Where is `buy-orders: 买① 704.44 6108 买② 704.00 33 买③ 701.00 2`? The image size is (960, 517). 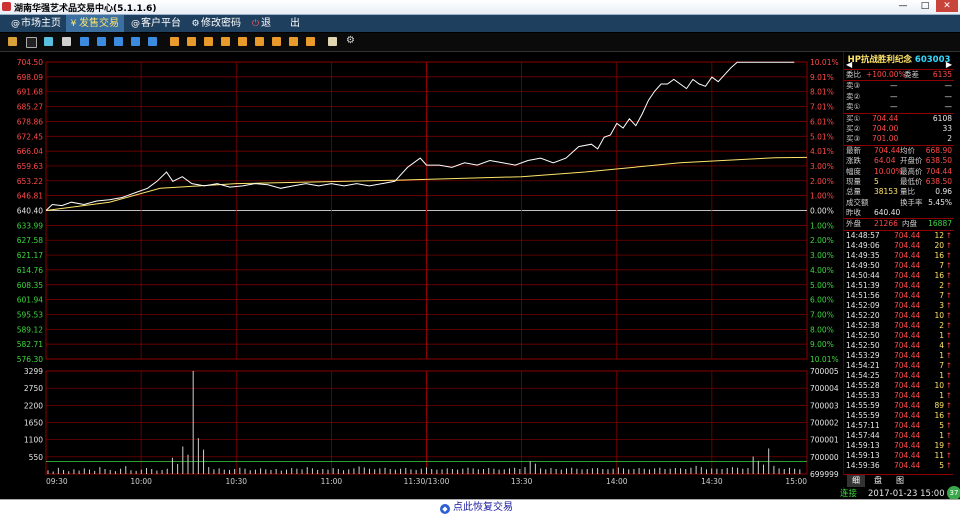
buy-orders: 买① 704.44 6108 买② 704.00 33 买③ 701.00 2 is located at coordinates (899, 129).